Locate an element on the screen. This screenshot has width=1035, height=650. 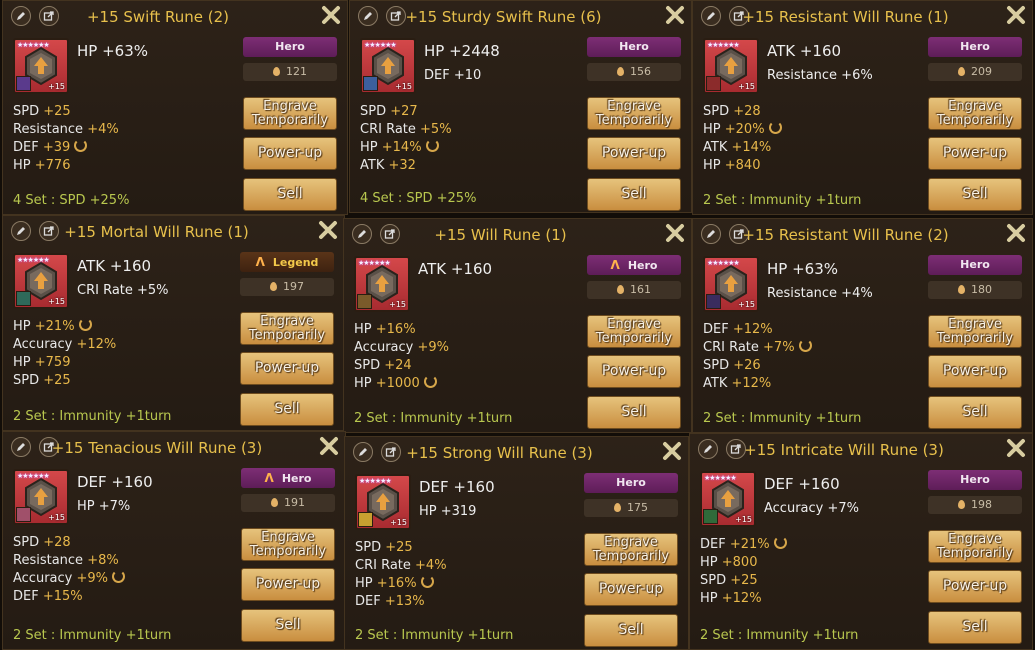
star-rating: ★★★★★★ is located at coordinates (723, 45).